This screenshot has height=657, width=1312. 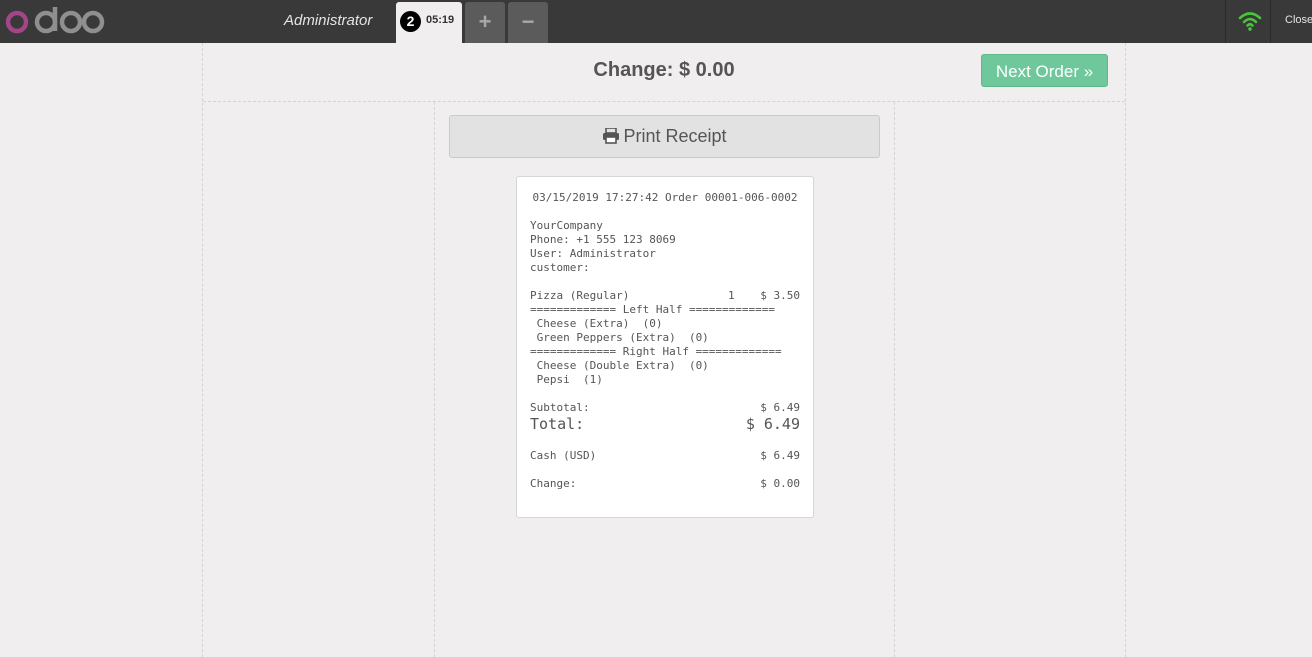 I want to click on plus-icon: +, so click(x=485, y=21).